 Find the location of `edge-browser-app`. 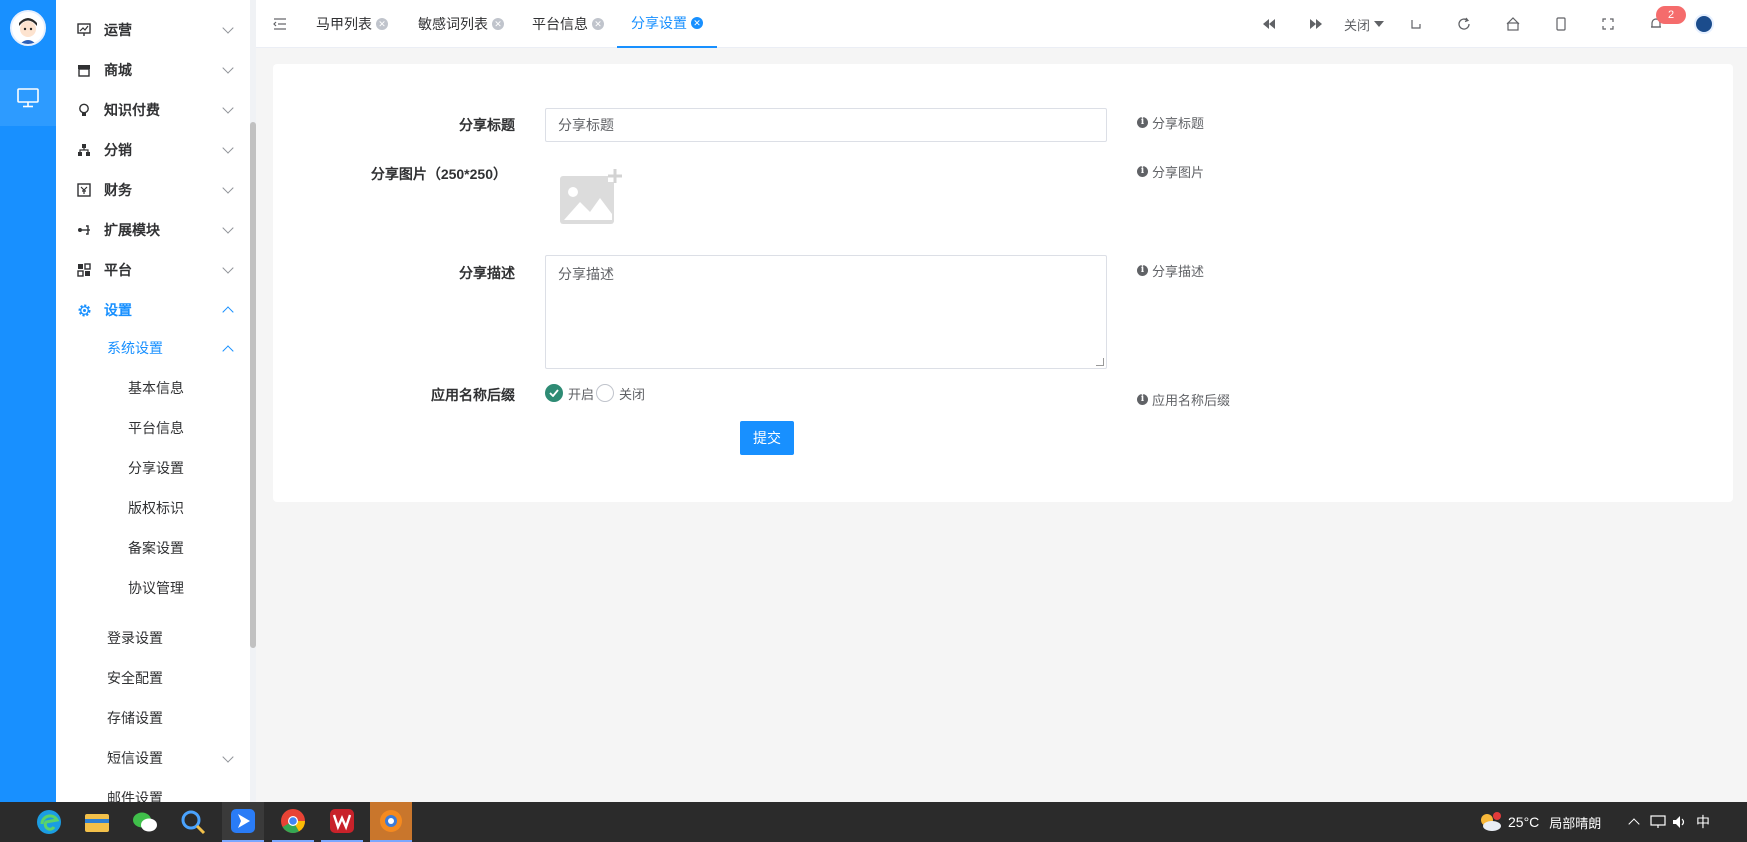

edge-browser-app is located at coordinates (49, 822).